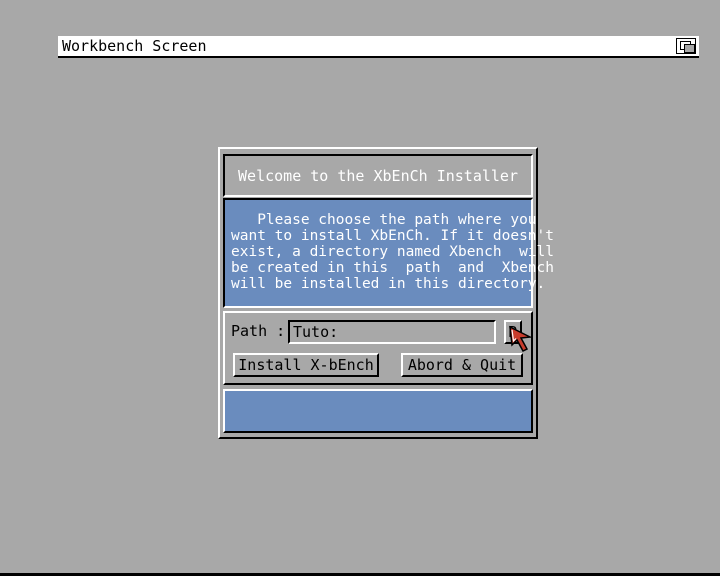 This screenshot has height=576, width=720. Describe the element at coordinates (393, 268) in the screenshot. I see `info-text-line: be created in this path and Xbench` at that location.